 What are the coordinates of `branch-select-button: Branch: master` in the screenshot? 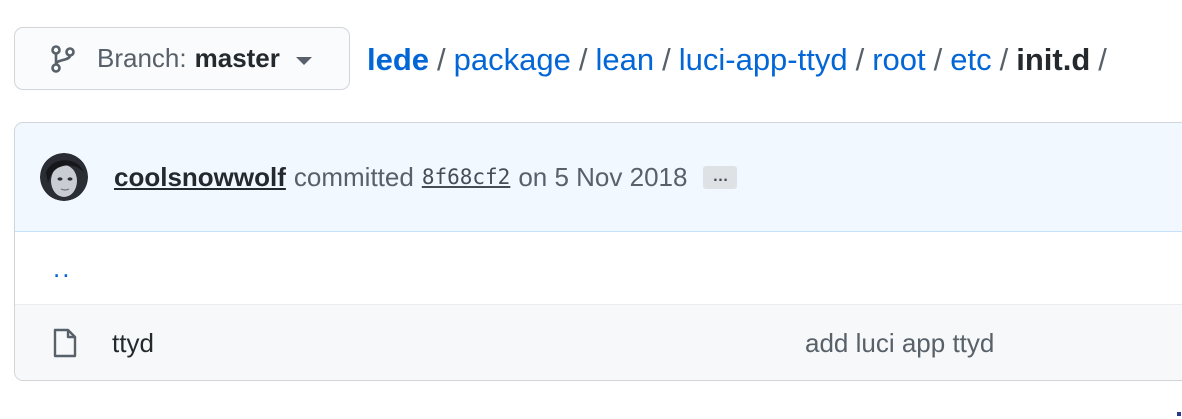 It's located at (182, 58).